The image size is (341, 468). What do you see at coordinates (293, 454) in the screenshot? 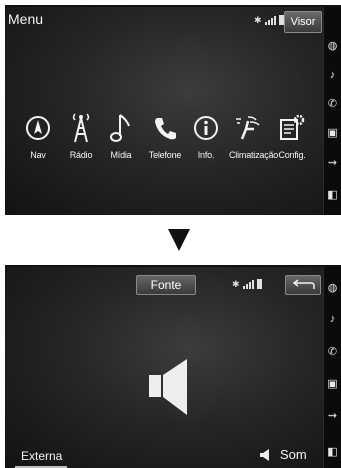
I see `sound-label: Som` at bounding box center [293, 454].